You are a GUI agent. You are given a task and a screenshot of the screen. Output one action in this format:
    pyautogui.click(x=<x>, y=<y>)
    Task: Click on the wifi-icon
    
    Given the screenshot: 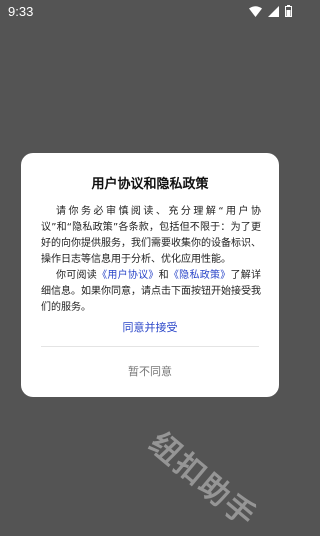 What is the action you would take?
    pyautogui.click(x=255, y=11)
    